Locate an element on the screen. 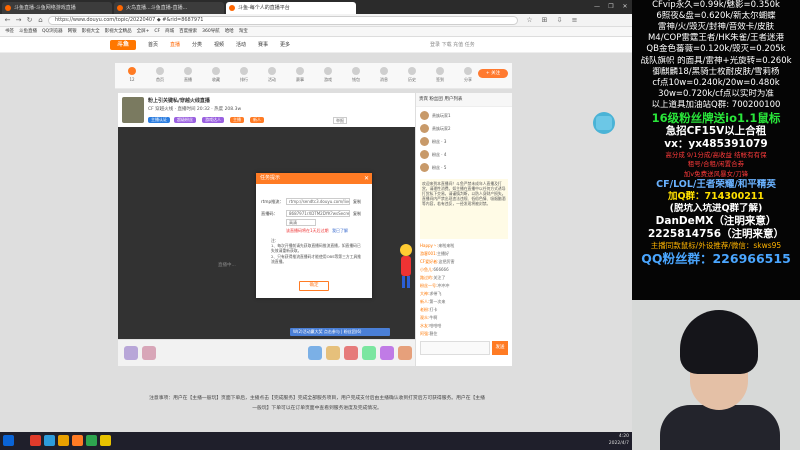 The width and height of the screenshot is (800, 450). acknowledge-link: 我已了解 is located at coordinates (340, 231).